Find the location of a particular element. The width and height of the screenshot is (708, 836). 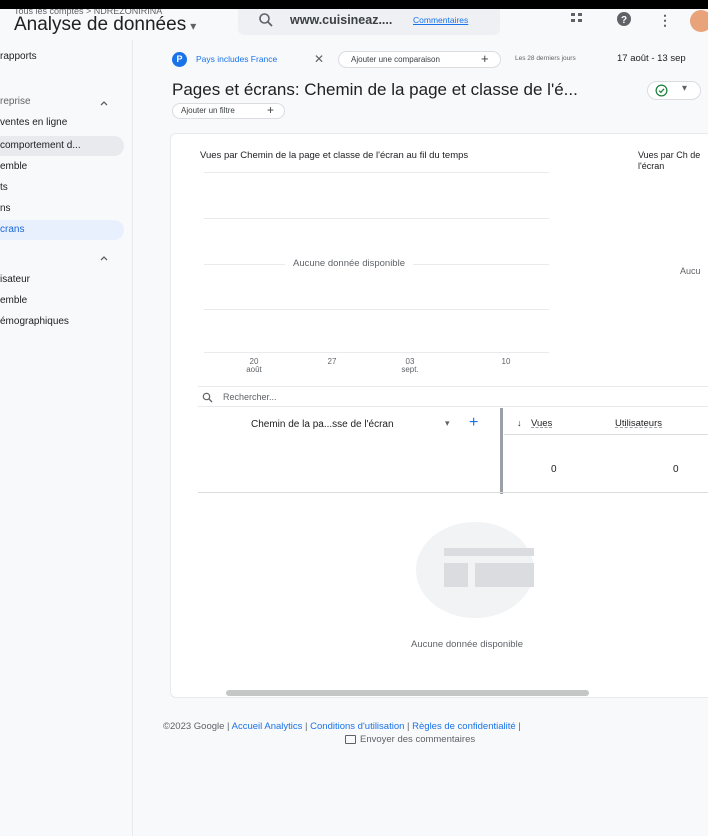

dimension-header: Chemin de la pa...sse de l'écran is located at coordinates (322, 424).